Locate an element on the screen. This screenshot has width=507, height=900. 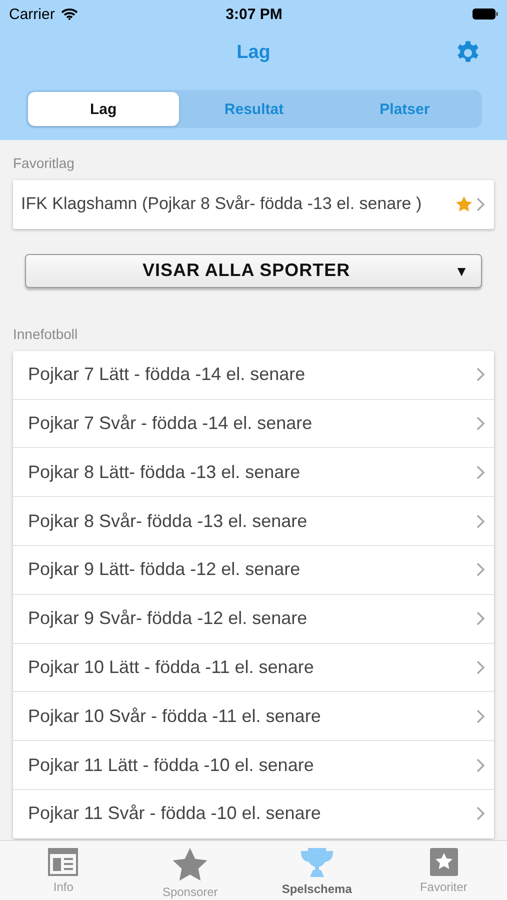
favorite-row: IFK Klagshamn (Pojkar 8 Svår- födda -13 el. senare ) is located at coordinates (253, 204).